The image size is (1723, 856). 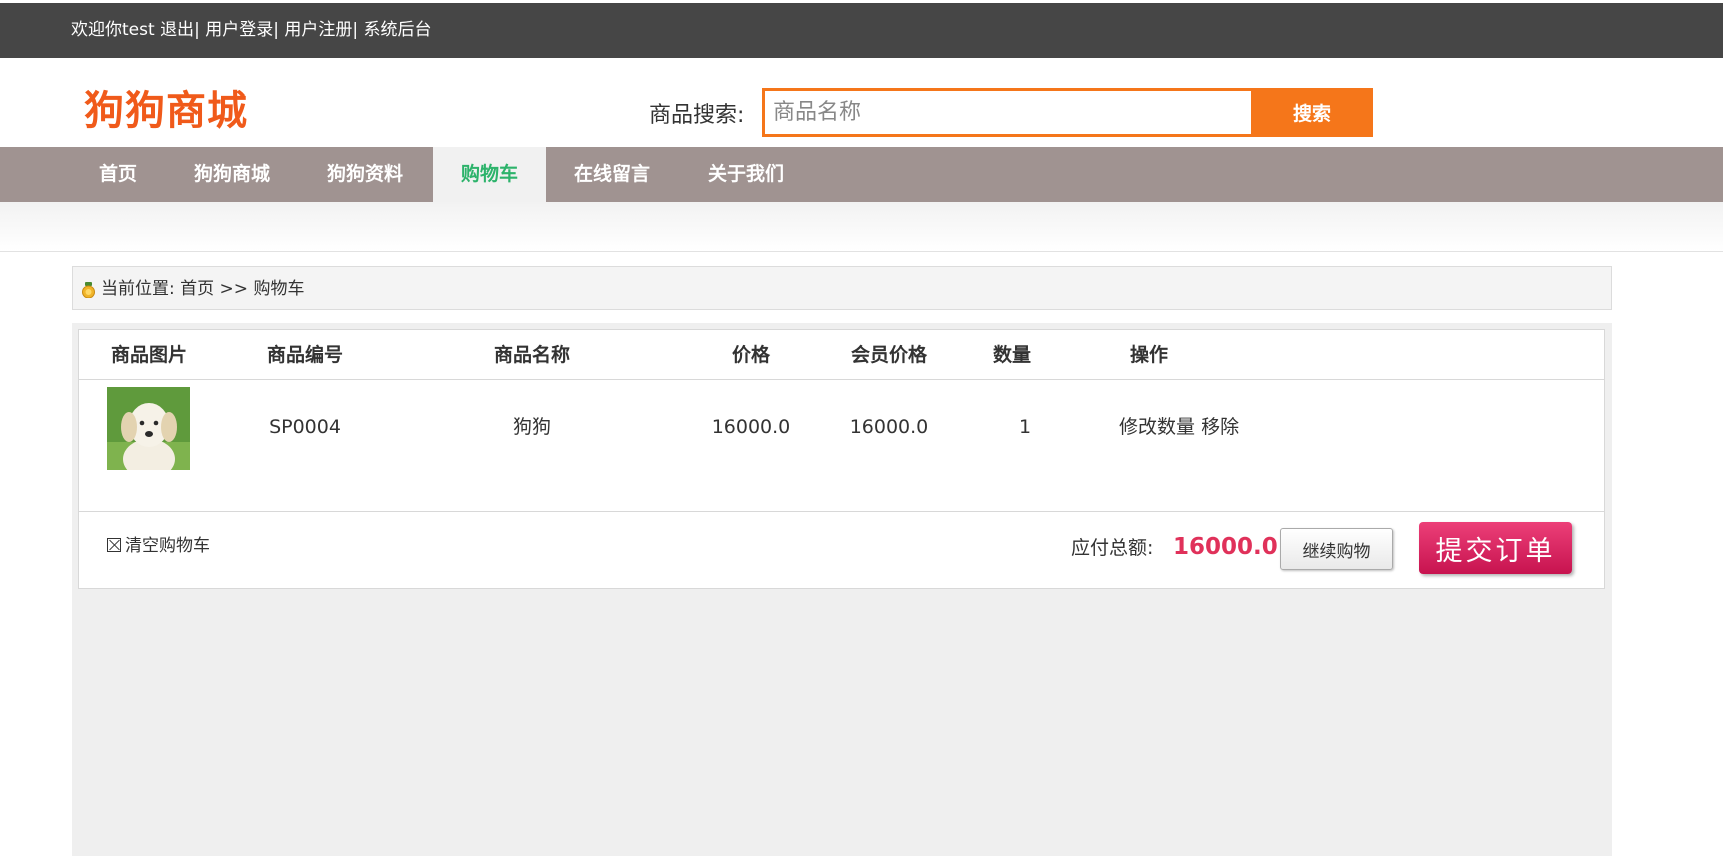 What do you see at coordinates (889, 427) in the screenshot?
I see `product-member-price: 16000.0` at bounding box center [889, 427].